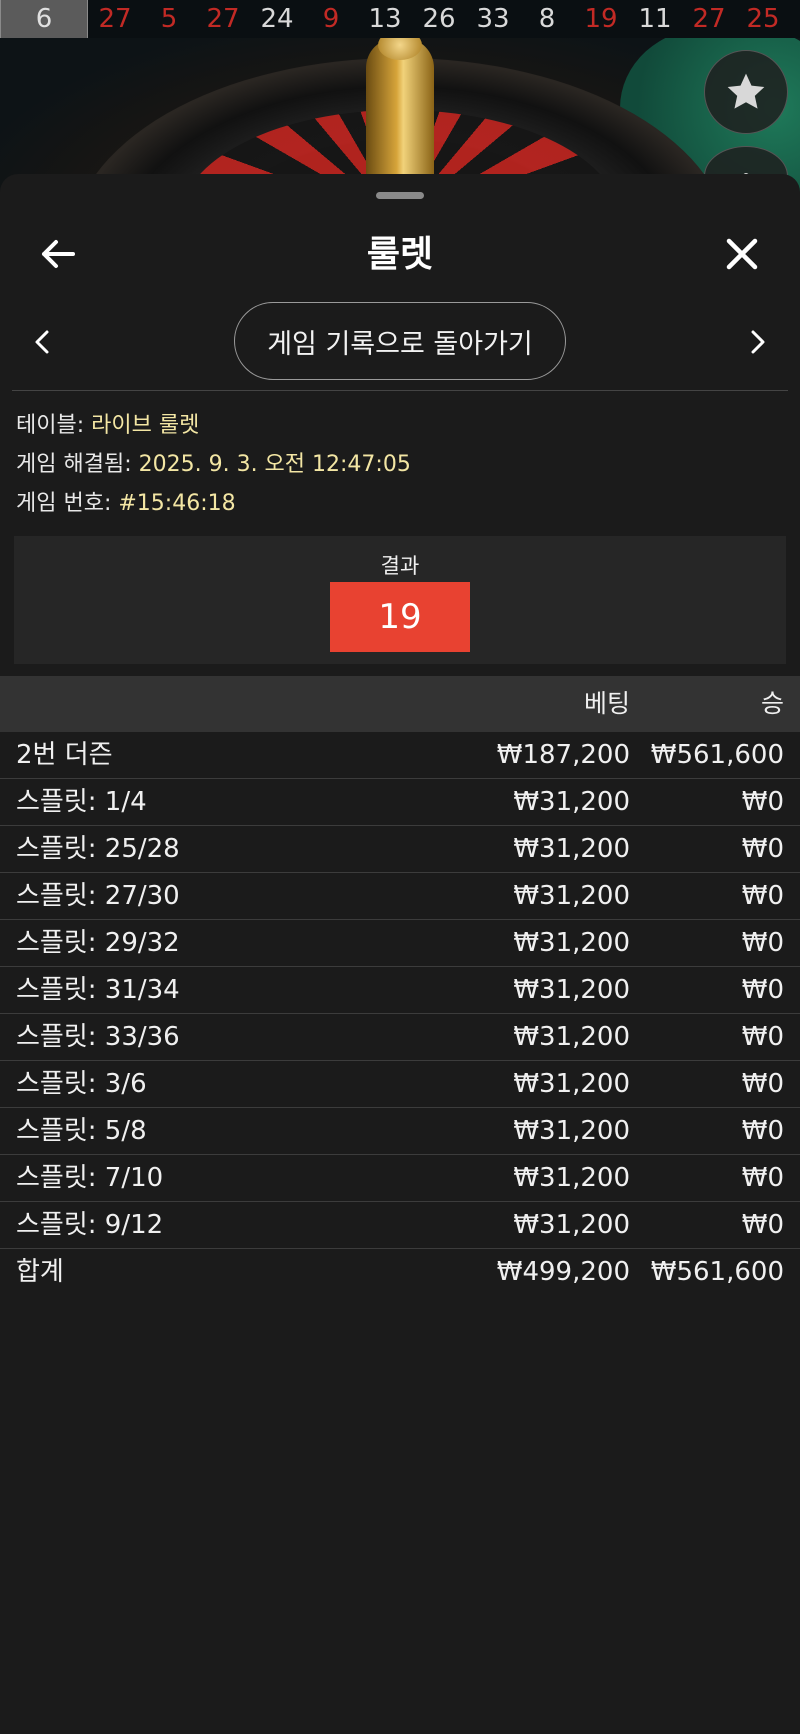  I want to click on page-title: 룰렛, so click(400, 254).